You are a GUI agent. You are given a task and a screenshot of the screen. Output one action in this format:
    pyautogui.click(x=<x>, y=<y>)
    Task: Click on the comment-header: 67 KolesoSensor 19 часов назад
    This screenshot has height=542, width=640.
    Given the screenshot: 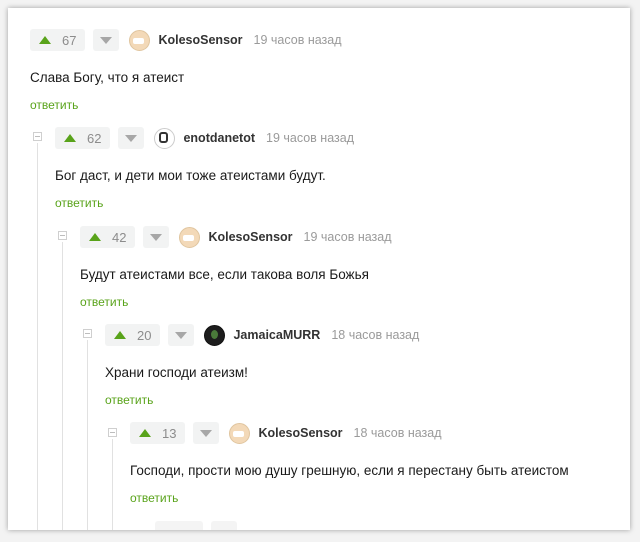 What is the action you would take?
    pyautogui.click(x=186, y=40)
    